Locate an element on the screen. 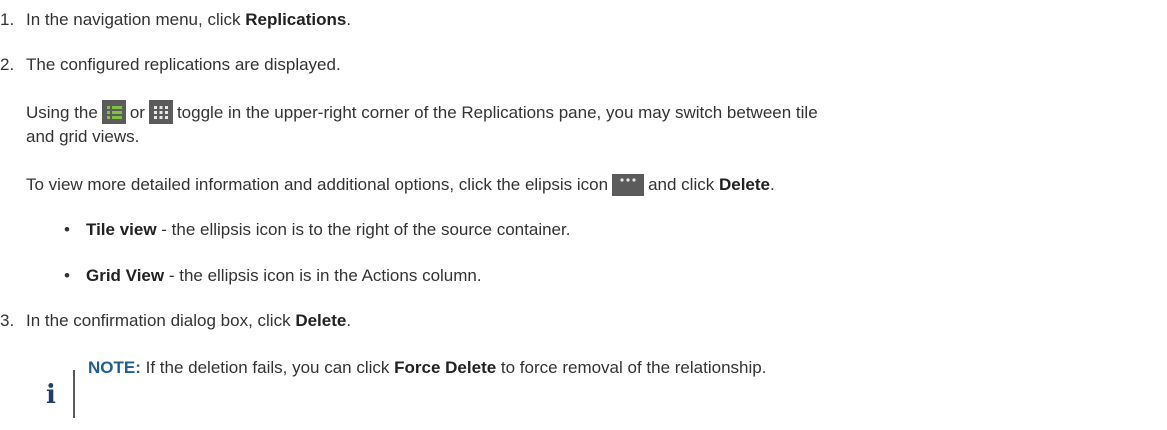  step-number: 1. is located at coordinates (7, 19).